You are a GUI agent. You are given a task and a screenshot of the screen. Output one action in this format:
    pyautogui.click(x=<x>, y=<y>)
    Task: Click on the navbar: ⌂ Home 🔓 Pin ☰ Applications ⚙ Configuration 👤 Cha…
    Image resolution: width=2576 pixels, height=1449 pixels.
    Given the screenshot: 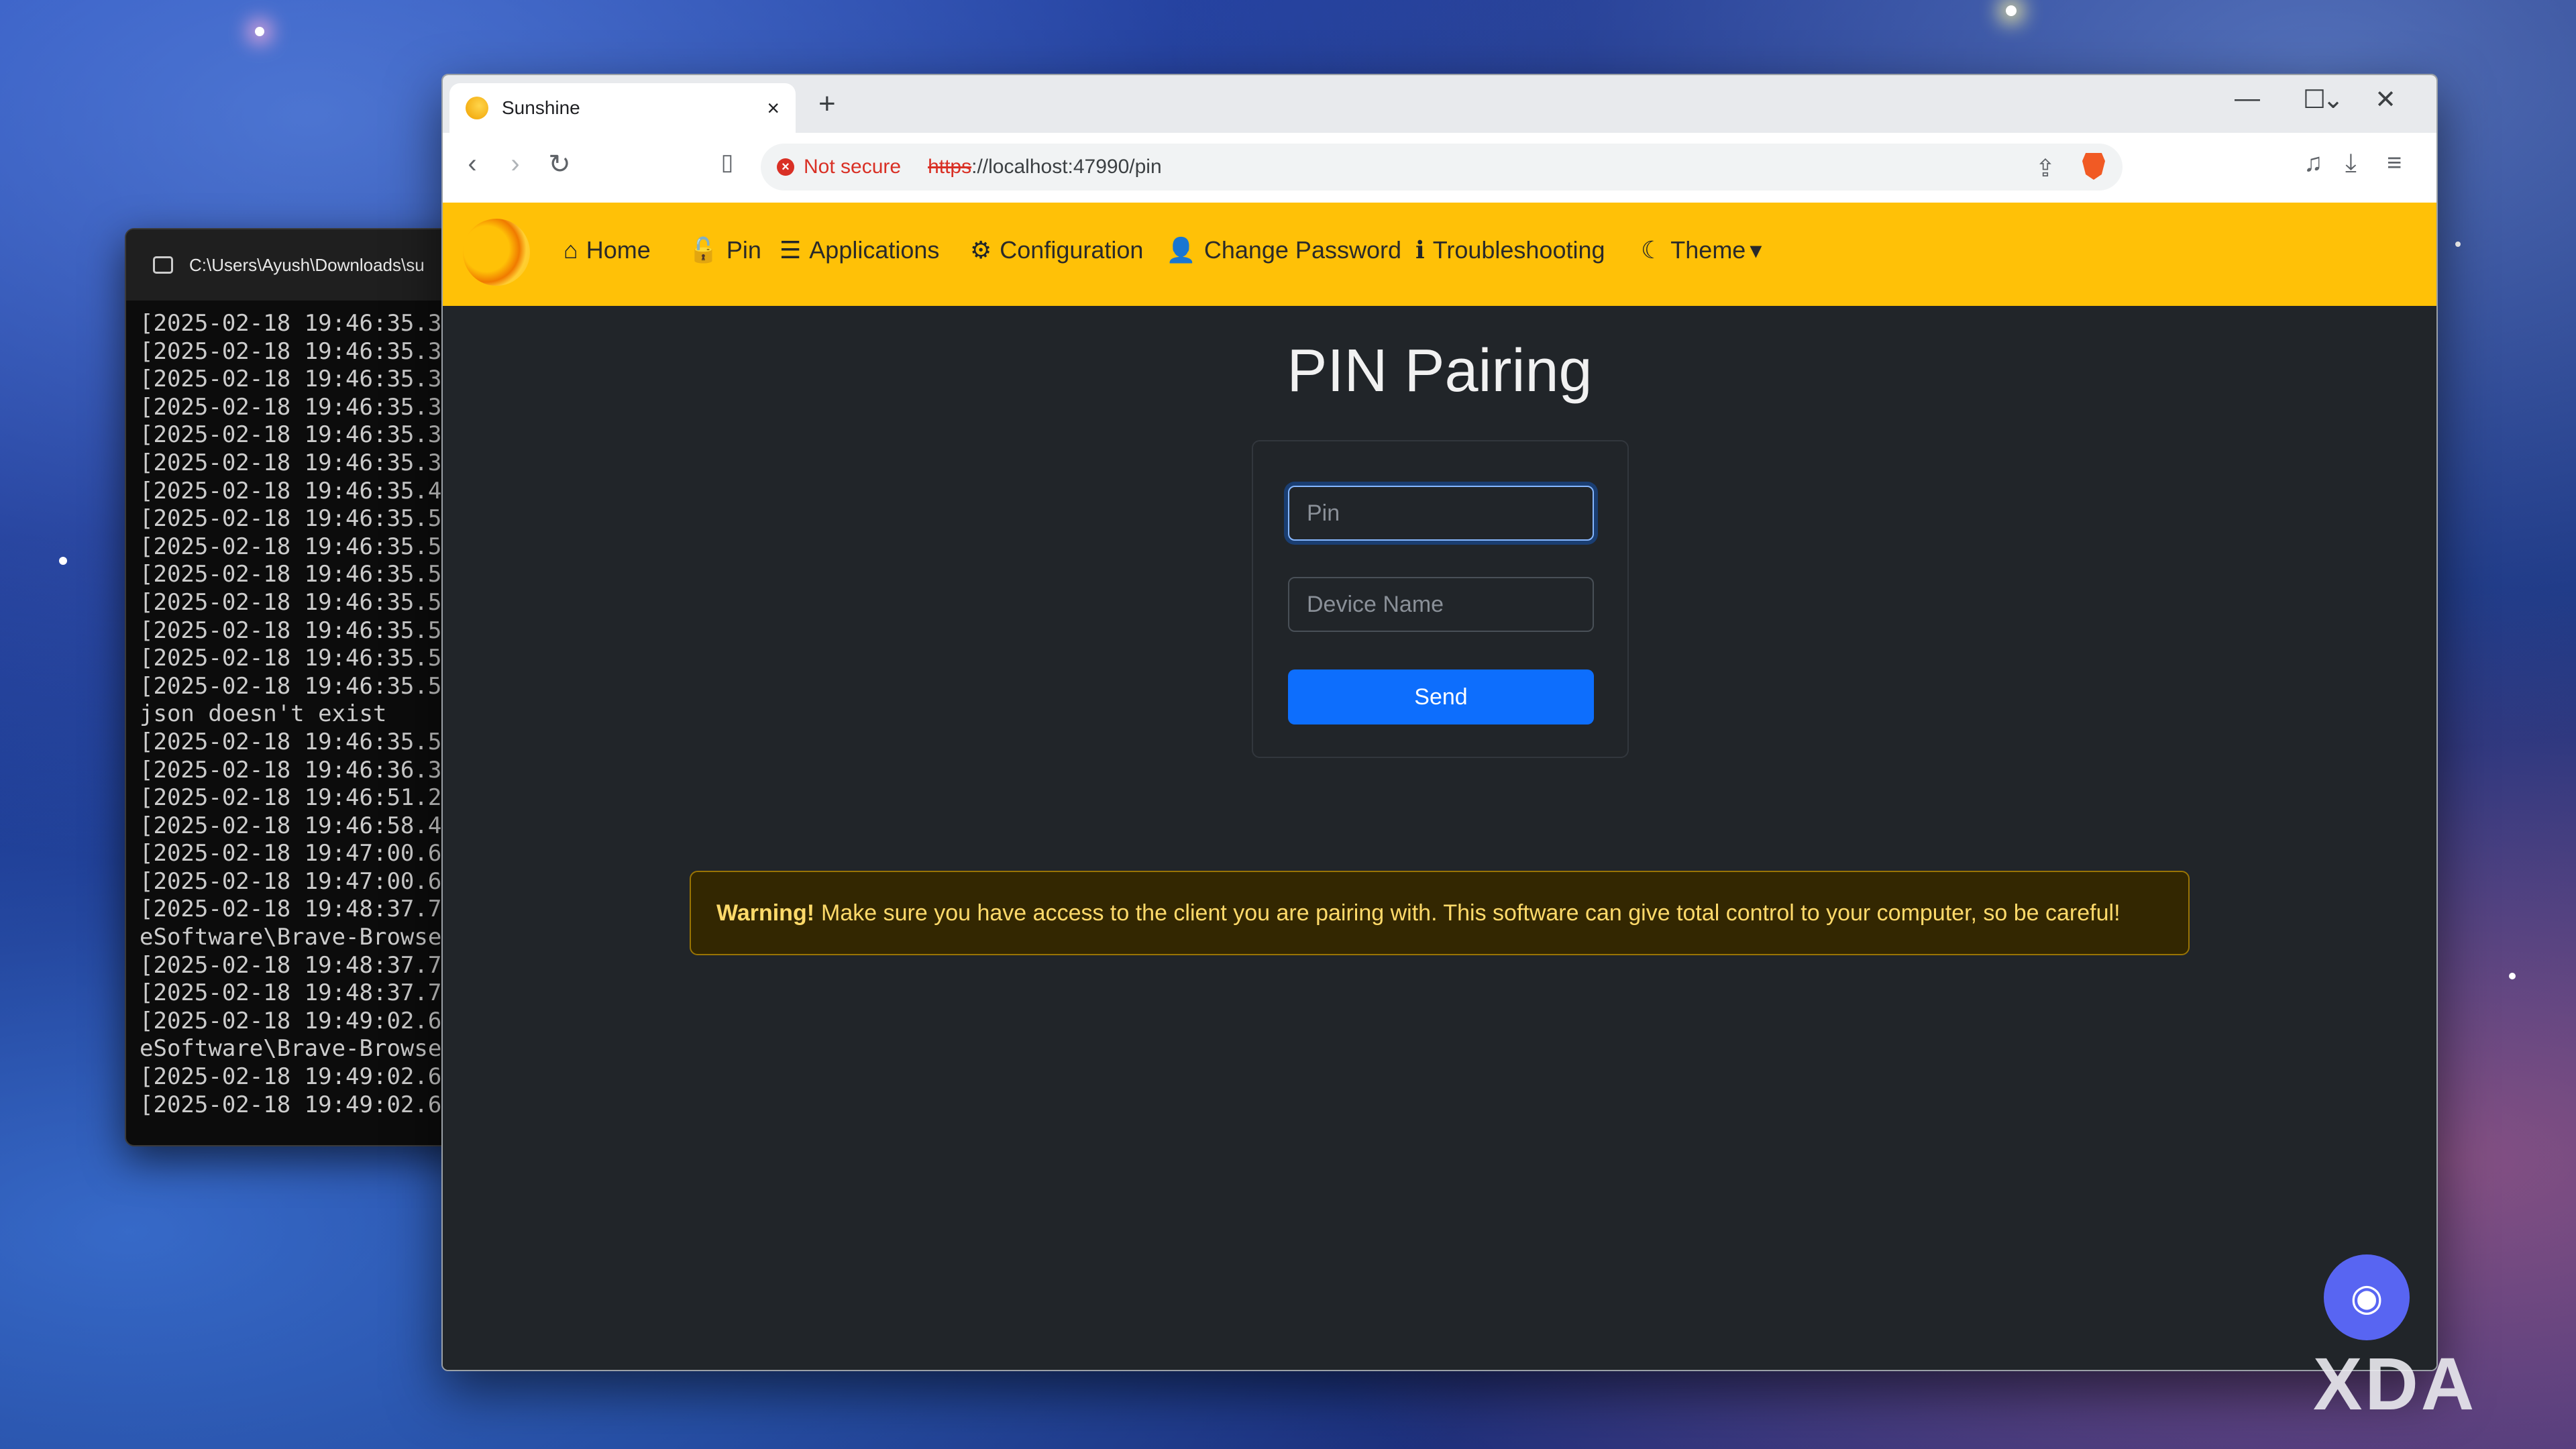 What is the action you would take?
    pyautogui.click(x=1439, y=254)
    